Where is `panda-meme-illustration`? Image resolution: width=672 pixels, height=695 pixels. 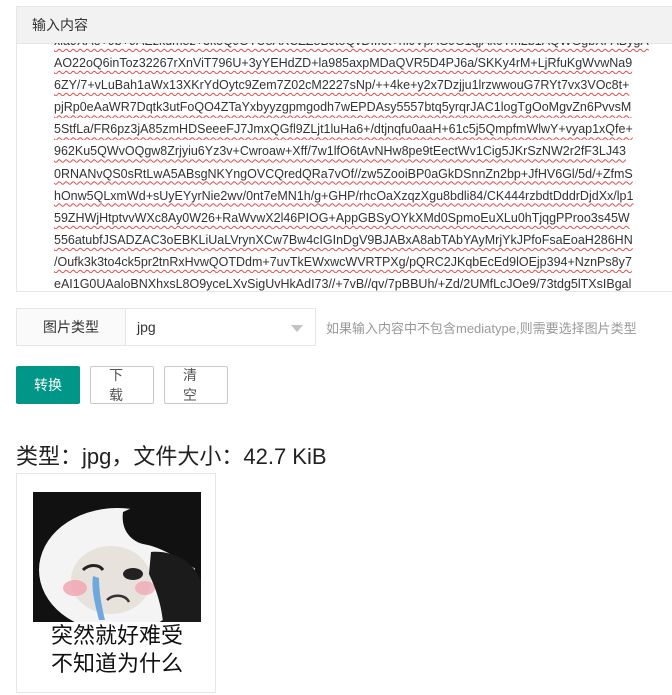 panda-meme-illustration is located at coordinates (117, 562).